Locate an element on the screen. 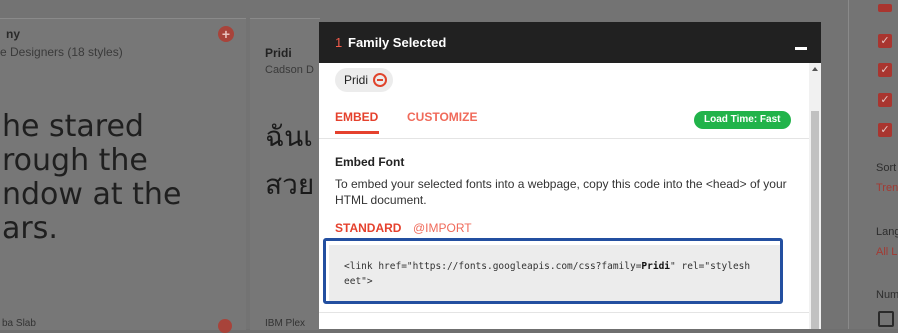  active-tab-indicator is located at coordinates (357, 132).